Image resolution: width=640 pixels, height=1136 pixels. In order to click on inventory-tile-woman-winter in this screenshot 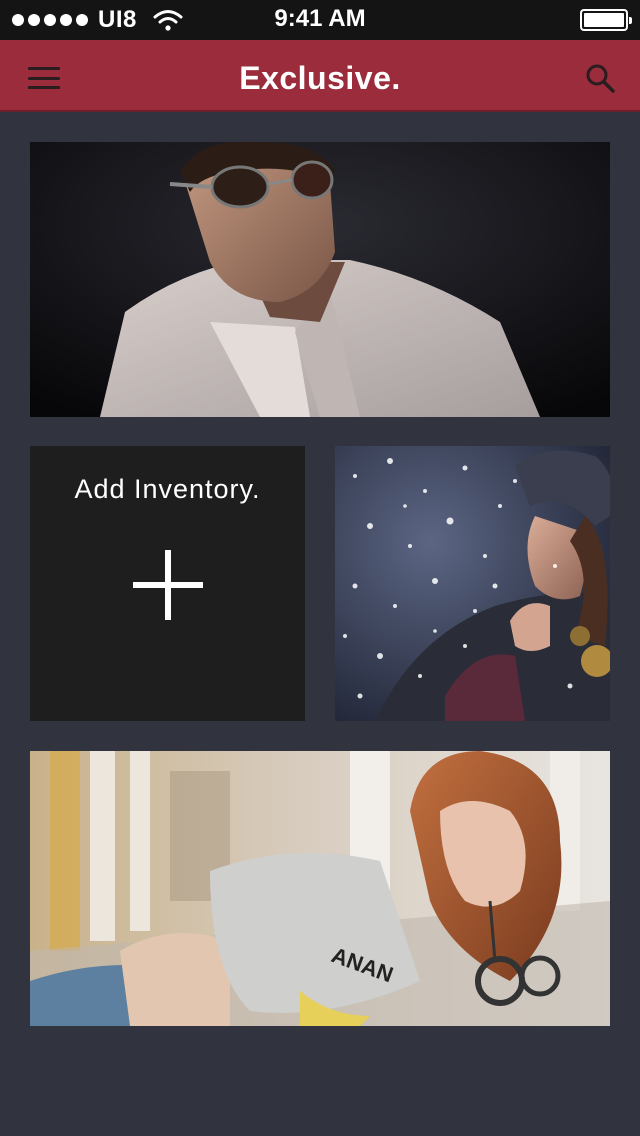, I will do `click(472, 583)`.